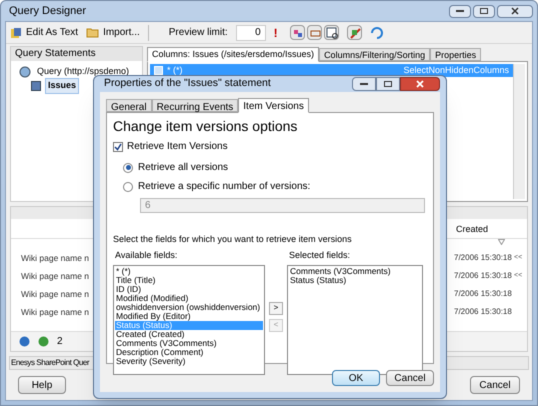 Image resolution: width=538 pixels, height=406 pixels. I want to click on dialog-title: Properties of the "Issues" statement, so click(187, 84).